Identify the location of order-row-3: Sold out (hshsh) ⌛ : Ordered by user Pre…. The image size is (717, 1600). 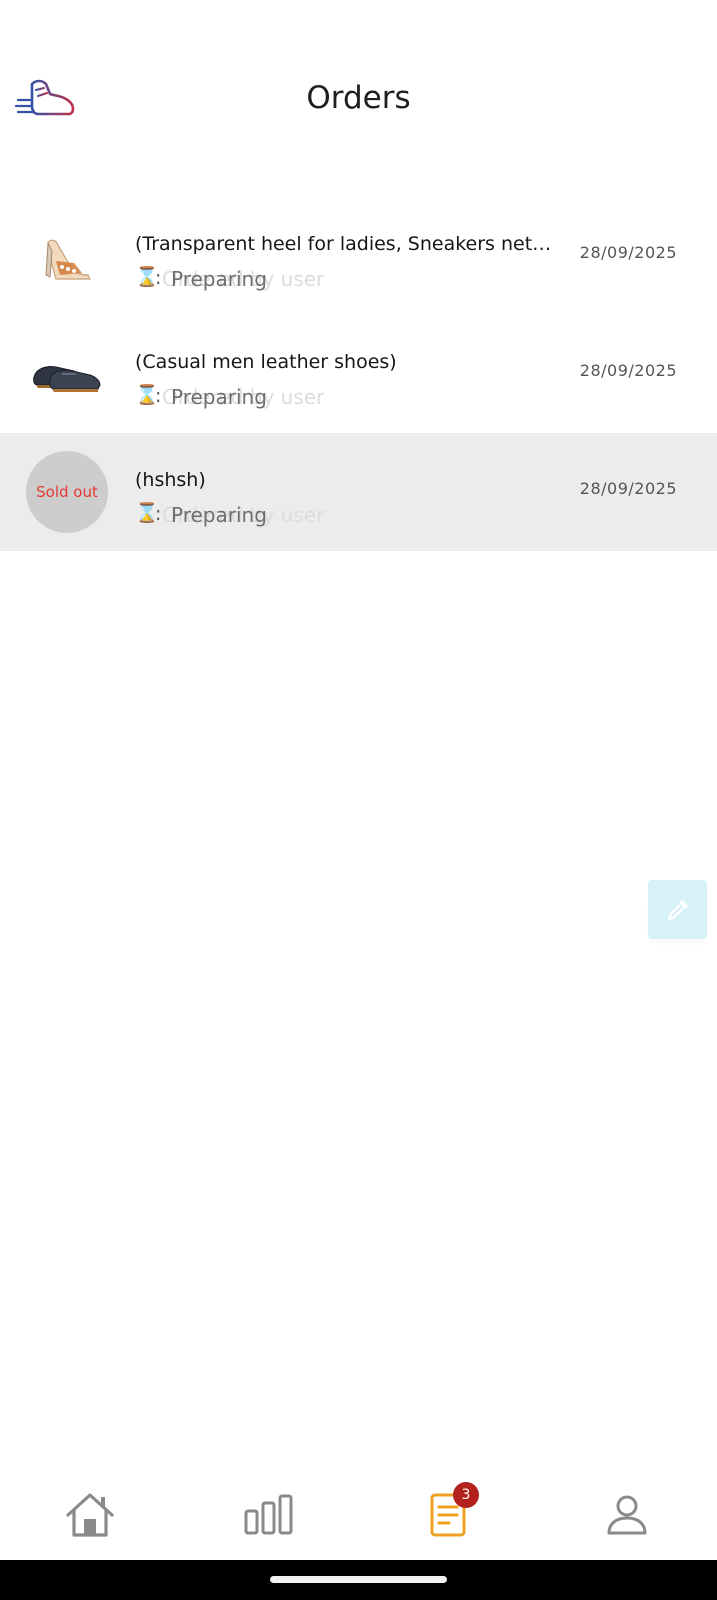
(358, 492).